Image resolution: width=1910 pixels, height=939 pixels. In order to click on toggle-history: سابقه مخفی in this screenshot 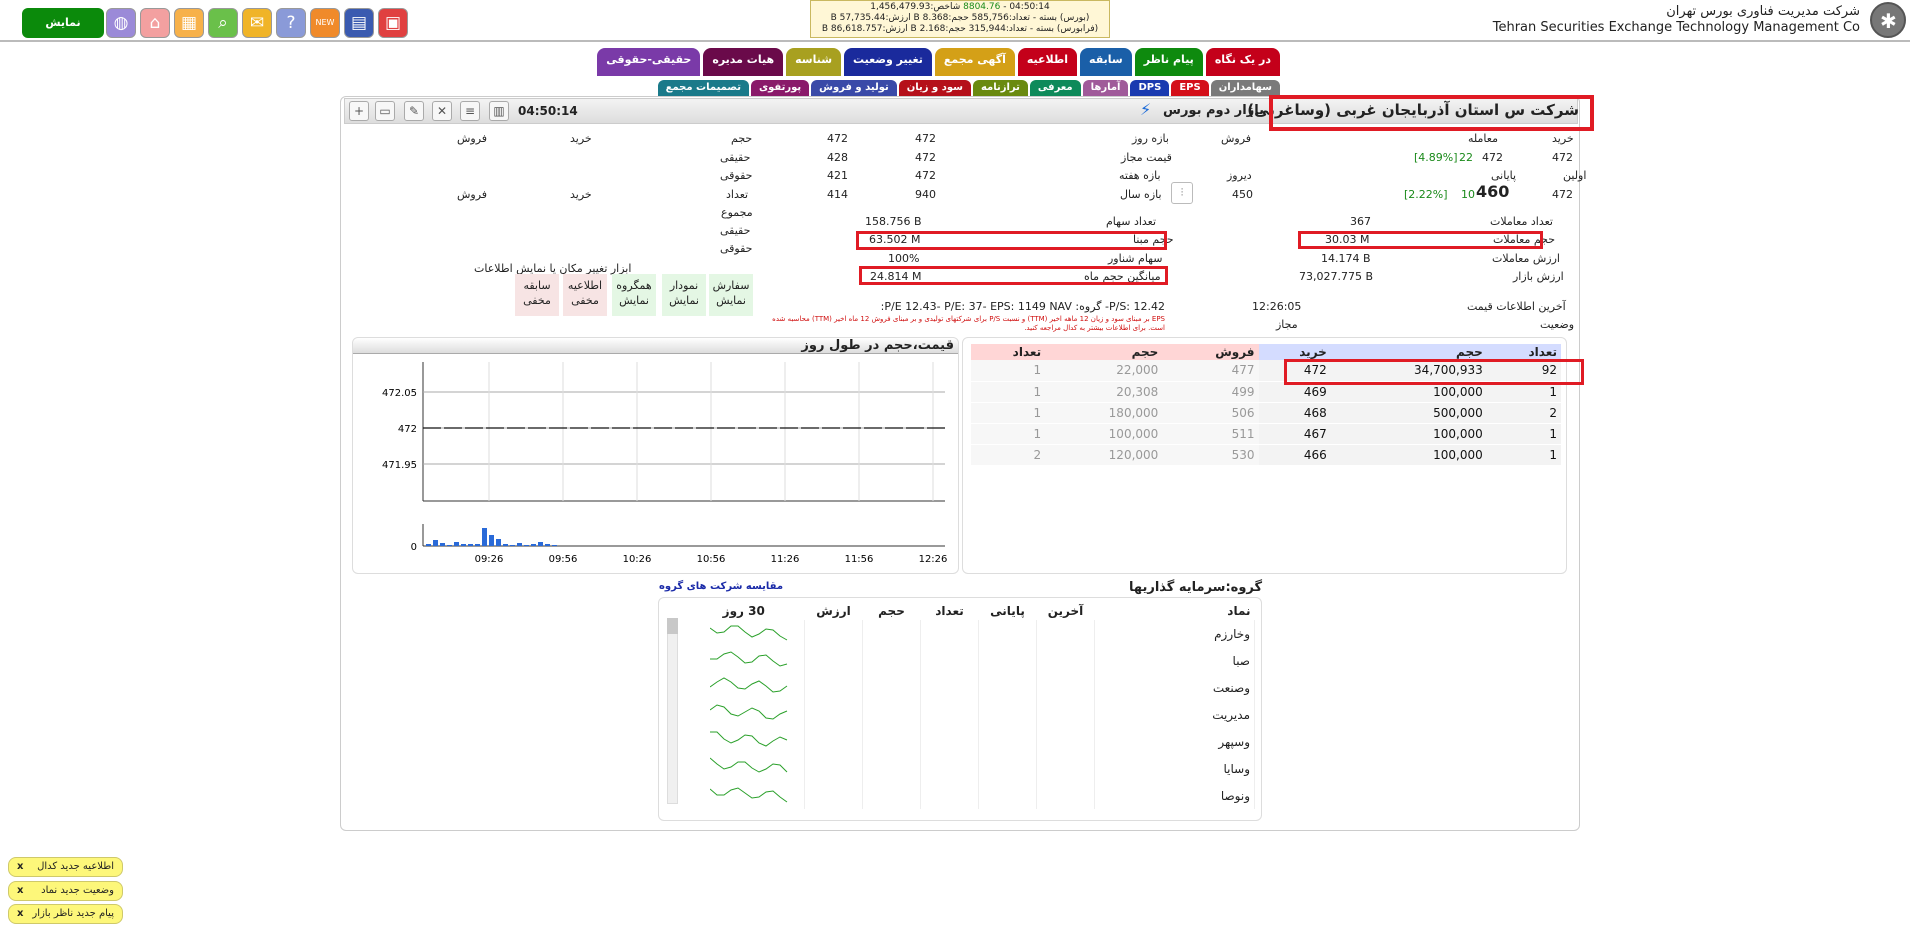, I will do `click(537, 295)`.